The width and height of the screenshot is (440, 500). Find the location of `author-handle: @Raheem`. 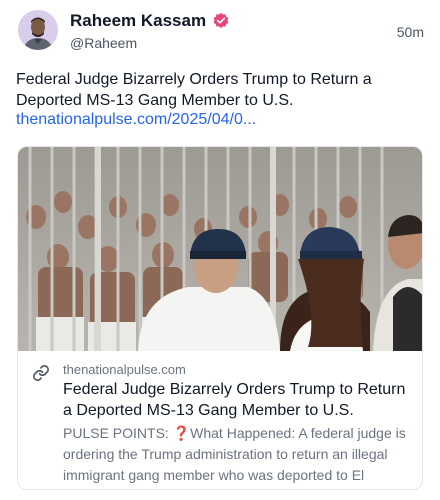

author-handle: @Raheem is located at coordinates (103, 43).